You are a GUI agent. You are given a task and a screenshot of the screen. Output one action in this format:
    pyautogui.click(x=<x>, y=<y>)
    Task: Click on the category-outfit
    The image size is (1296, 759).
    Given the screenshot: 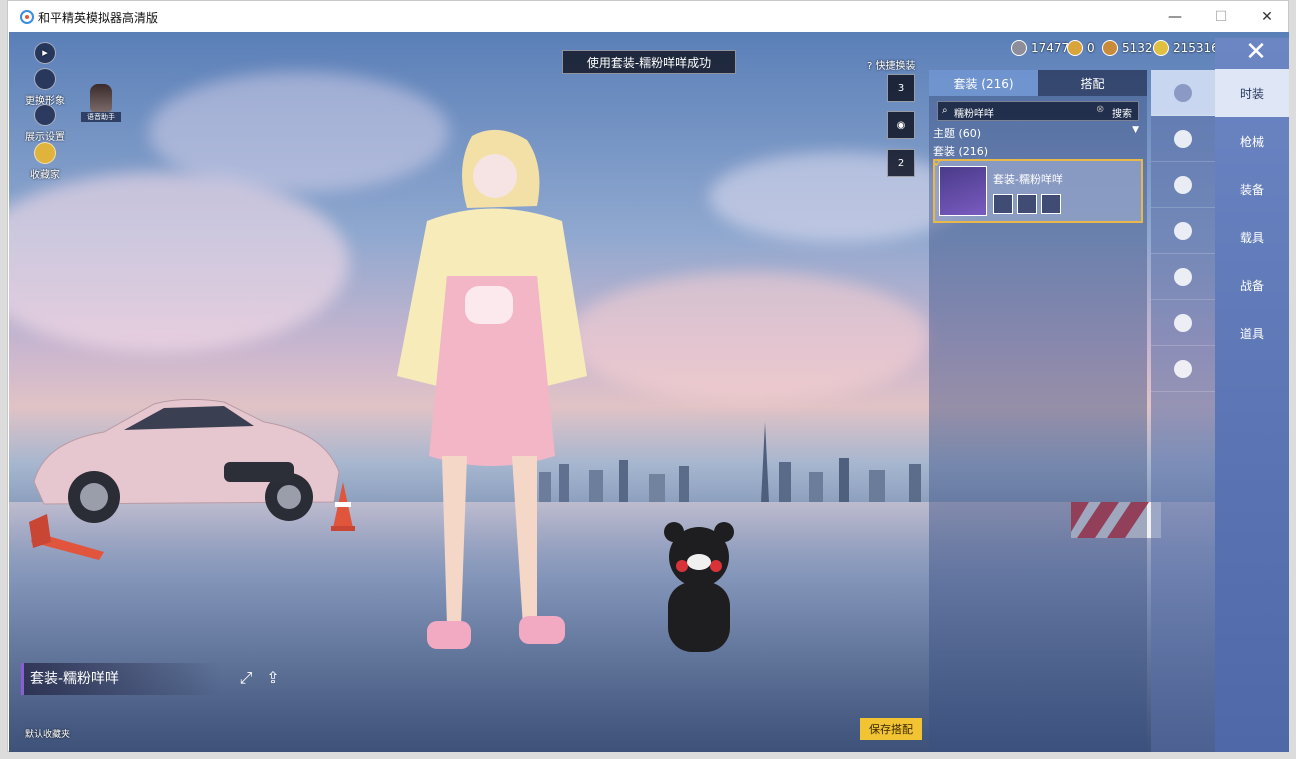 What is the action you would take?
    pyautogui.click(x=1183, y=93)
    